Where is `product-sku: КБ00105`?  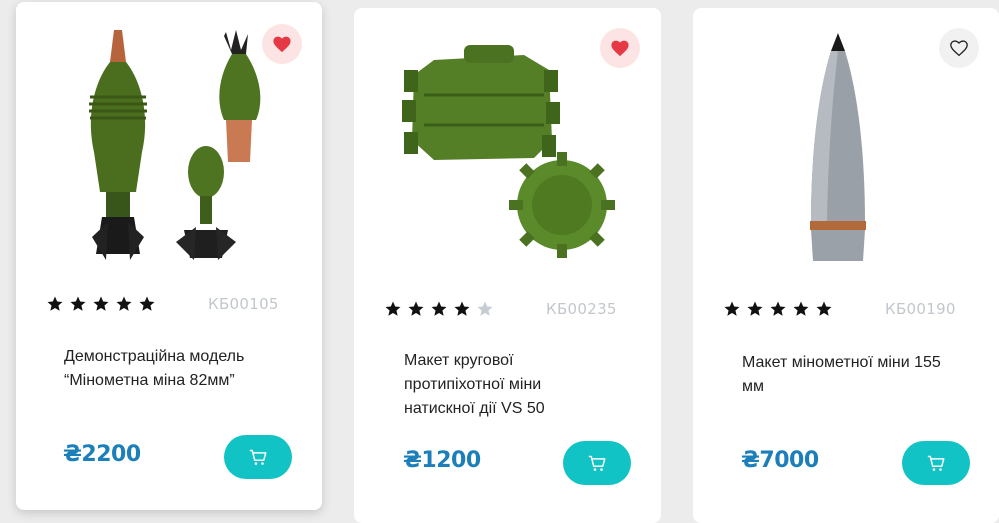 product-sku: КБ00105 is located at coordinates (243, 304).